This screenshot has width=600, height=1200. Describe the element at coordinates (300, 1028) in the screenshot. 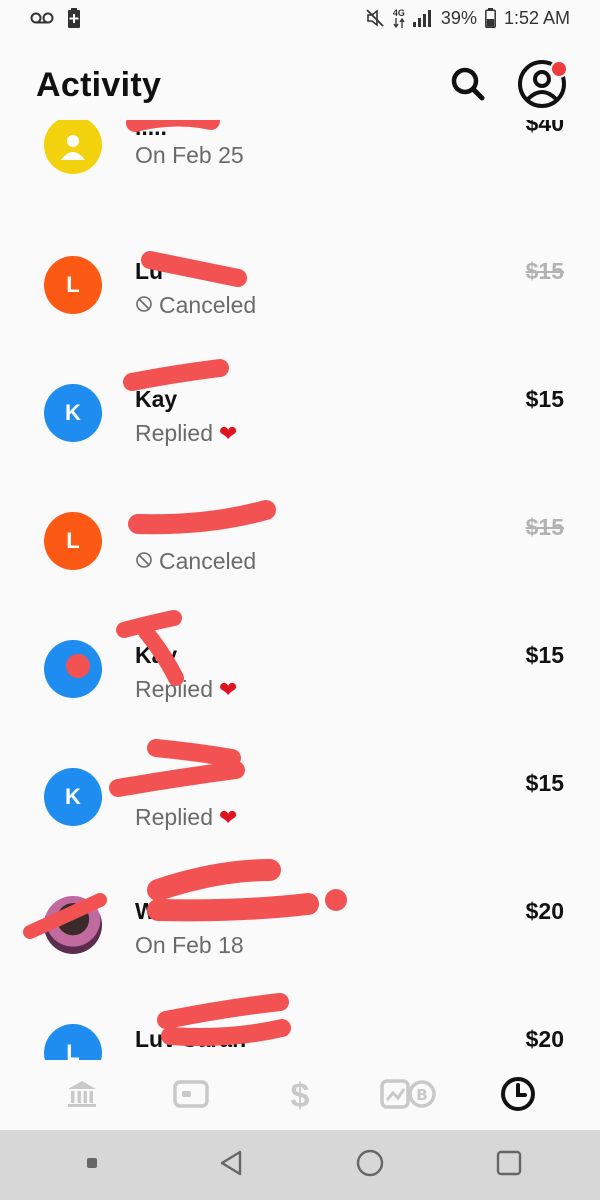

I see `activity-row: L Luv Sarah $20` at that location.